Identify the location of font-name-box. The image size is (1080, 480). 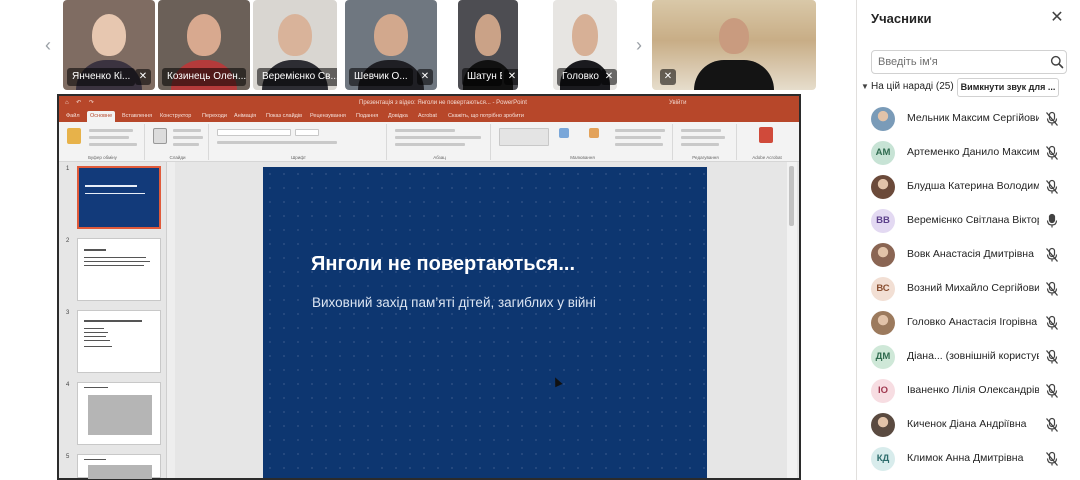
(254, 132).